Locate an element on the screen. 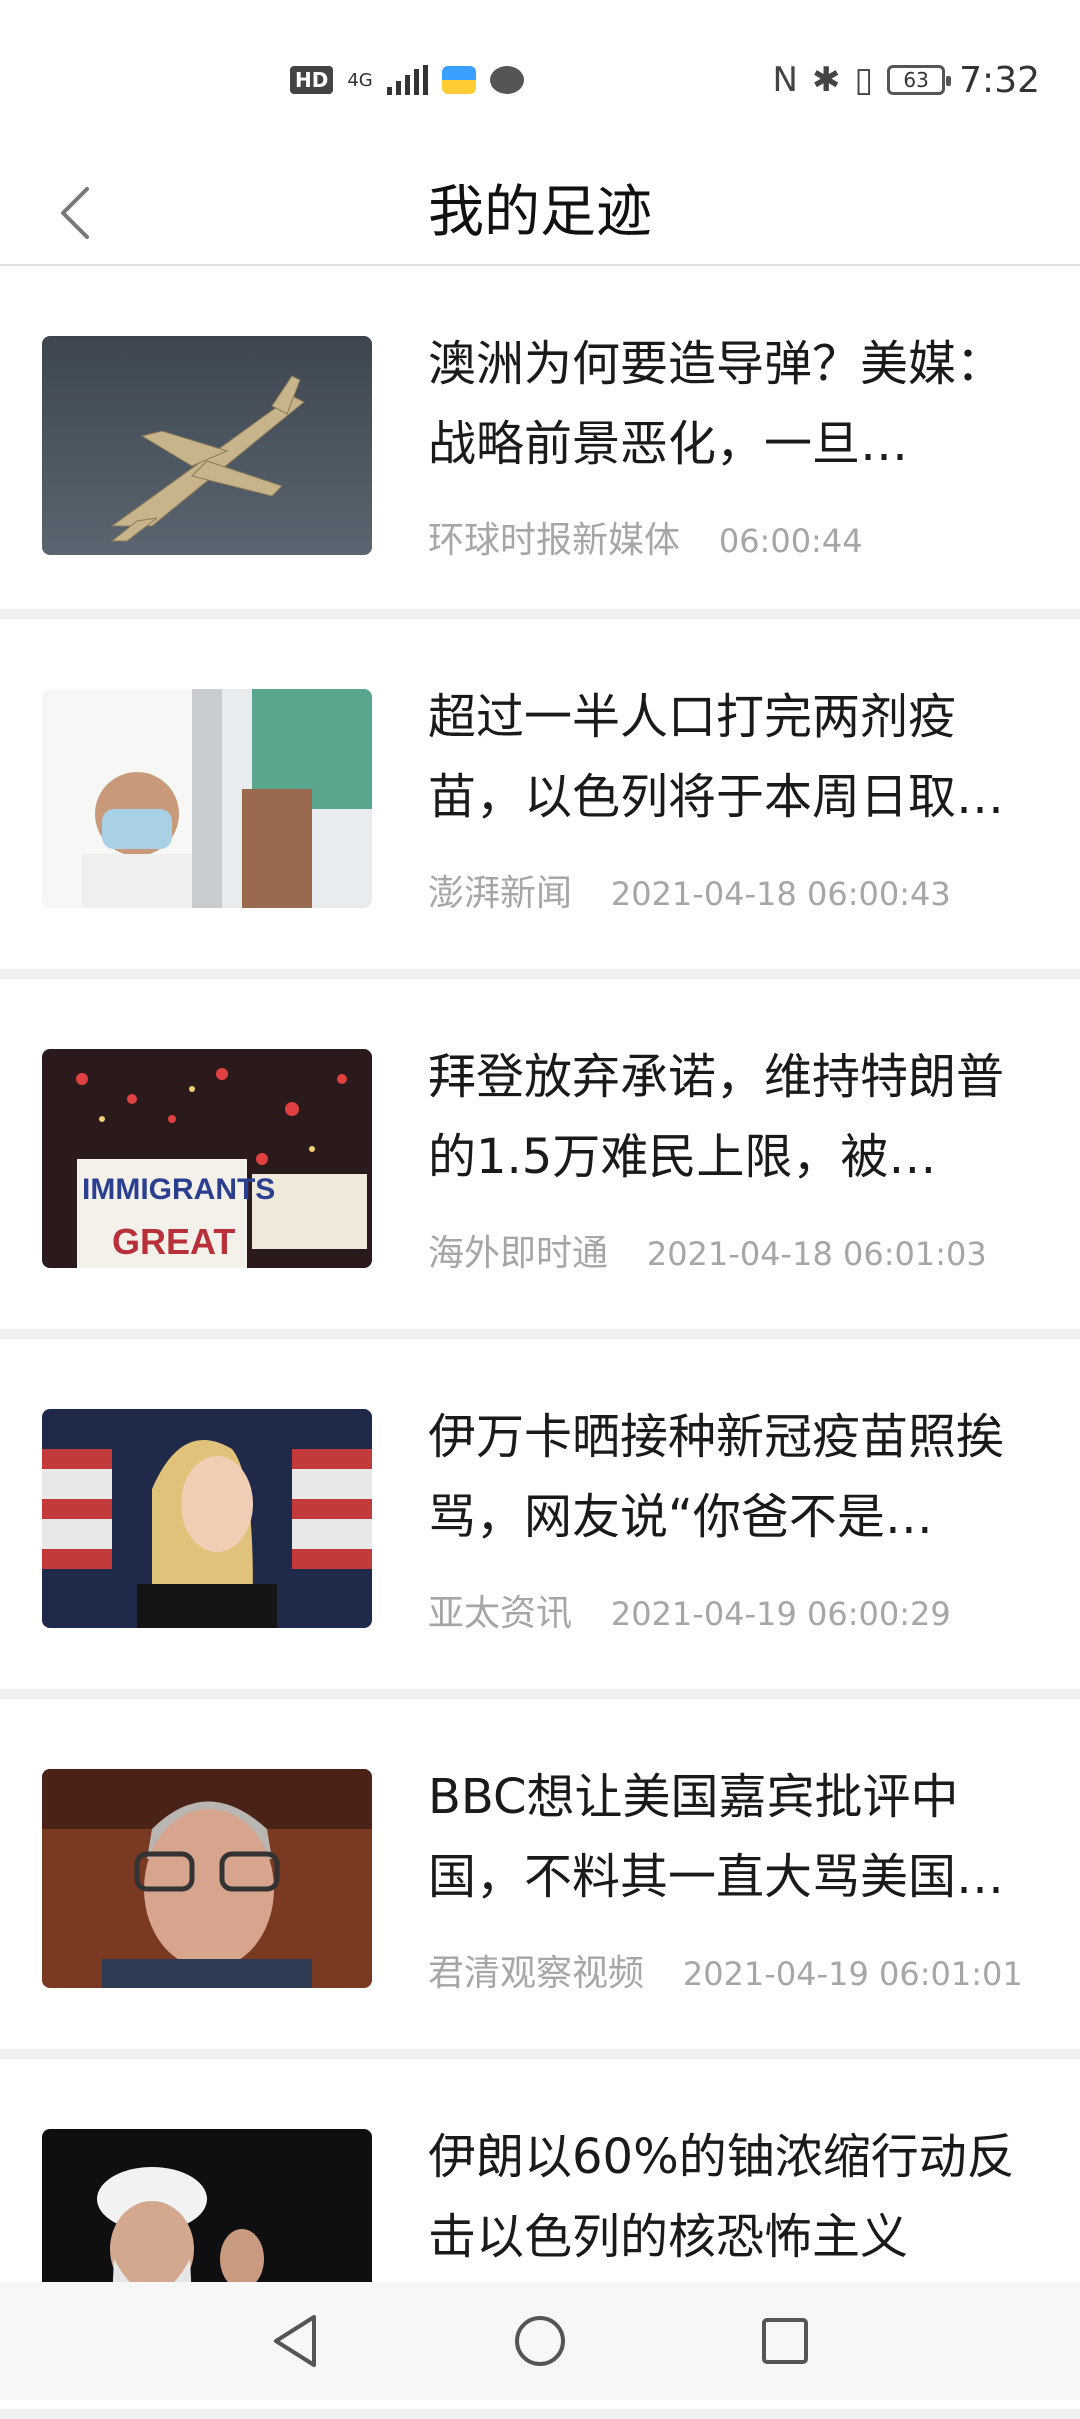  nav-recents-button is located at coordinates (785, 2341).